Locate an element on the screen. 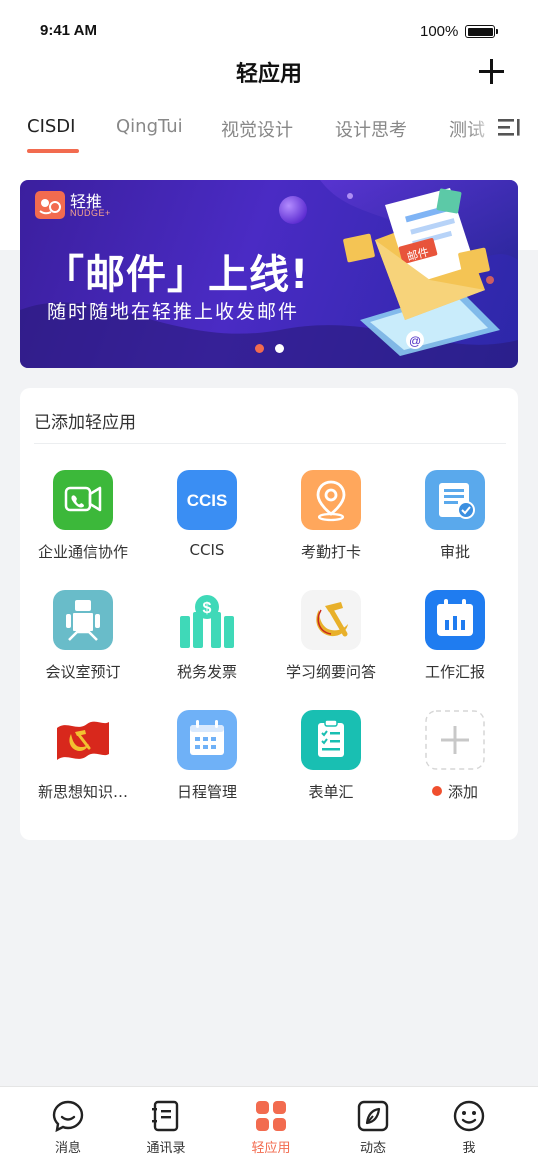 This screenshot has width=538, height=1162. ccis-logo-icon: CCIS is located at coordinates (207, 500).